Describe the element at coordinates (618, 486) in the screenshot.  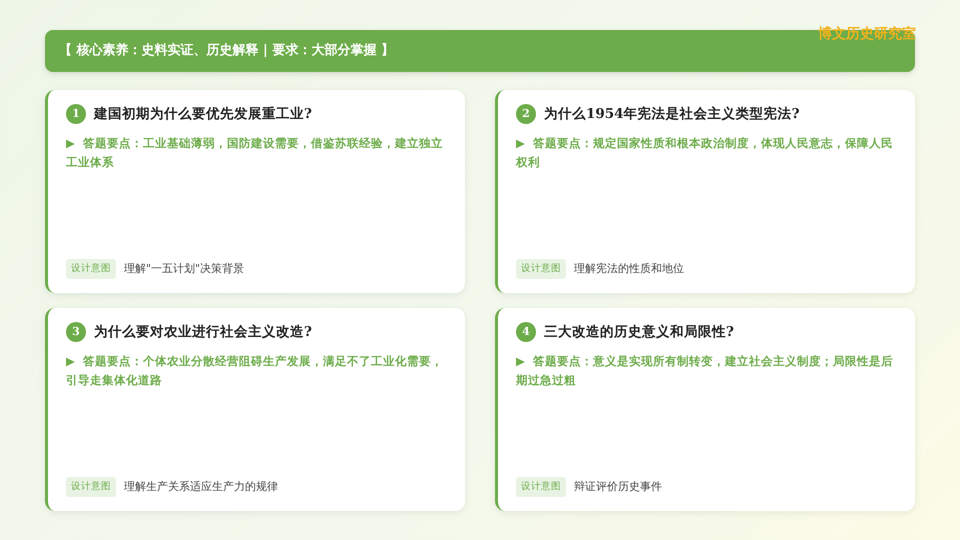
I see `intent-text: 辩证评价历史事件` at that location.